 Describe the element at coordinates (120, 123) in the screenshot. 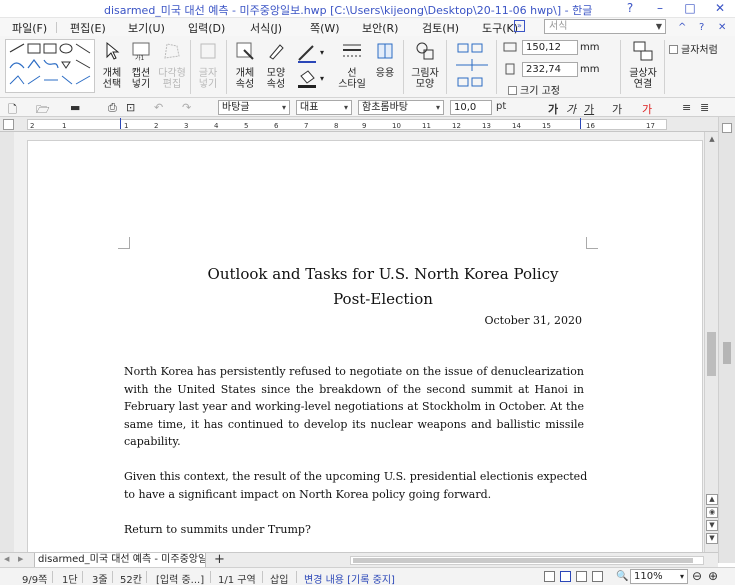

I see `left-indent-marker` at that location.